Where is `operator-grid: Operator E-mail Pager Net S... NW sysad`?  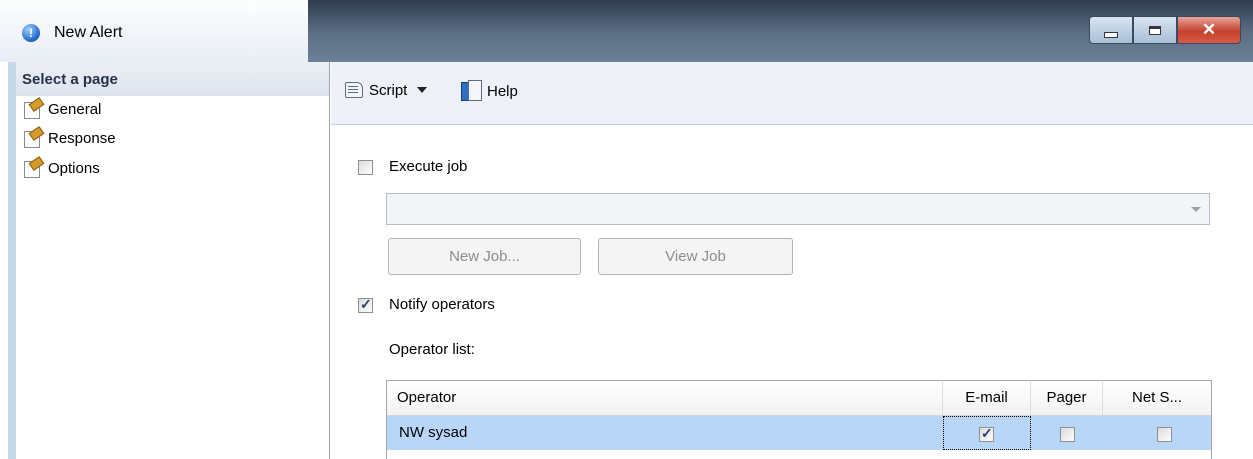 operator-grid: Operator E-mail Pager Net S... NW sysad is located at coordinates (799, 419).